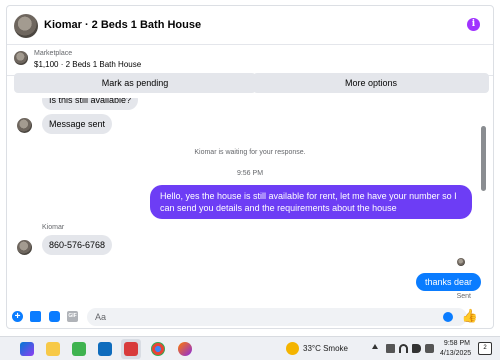 This screenshot has height=360, width=500. I want to click on chat-title: Kiomar · 2 Beds 1 Bath House, so click(122, 25).